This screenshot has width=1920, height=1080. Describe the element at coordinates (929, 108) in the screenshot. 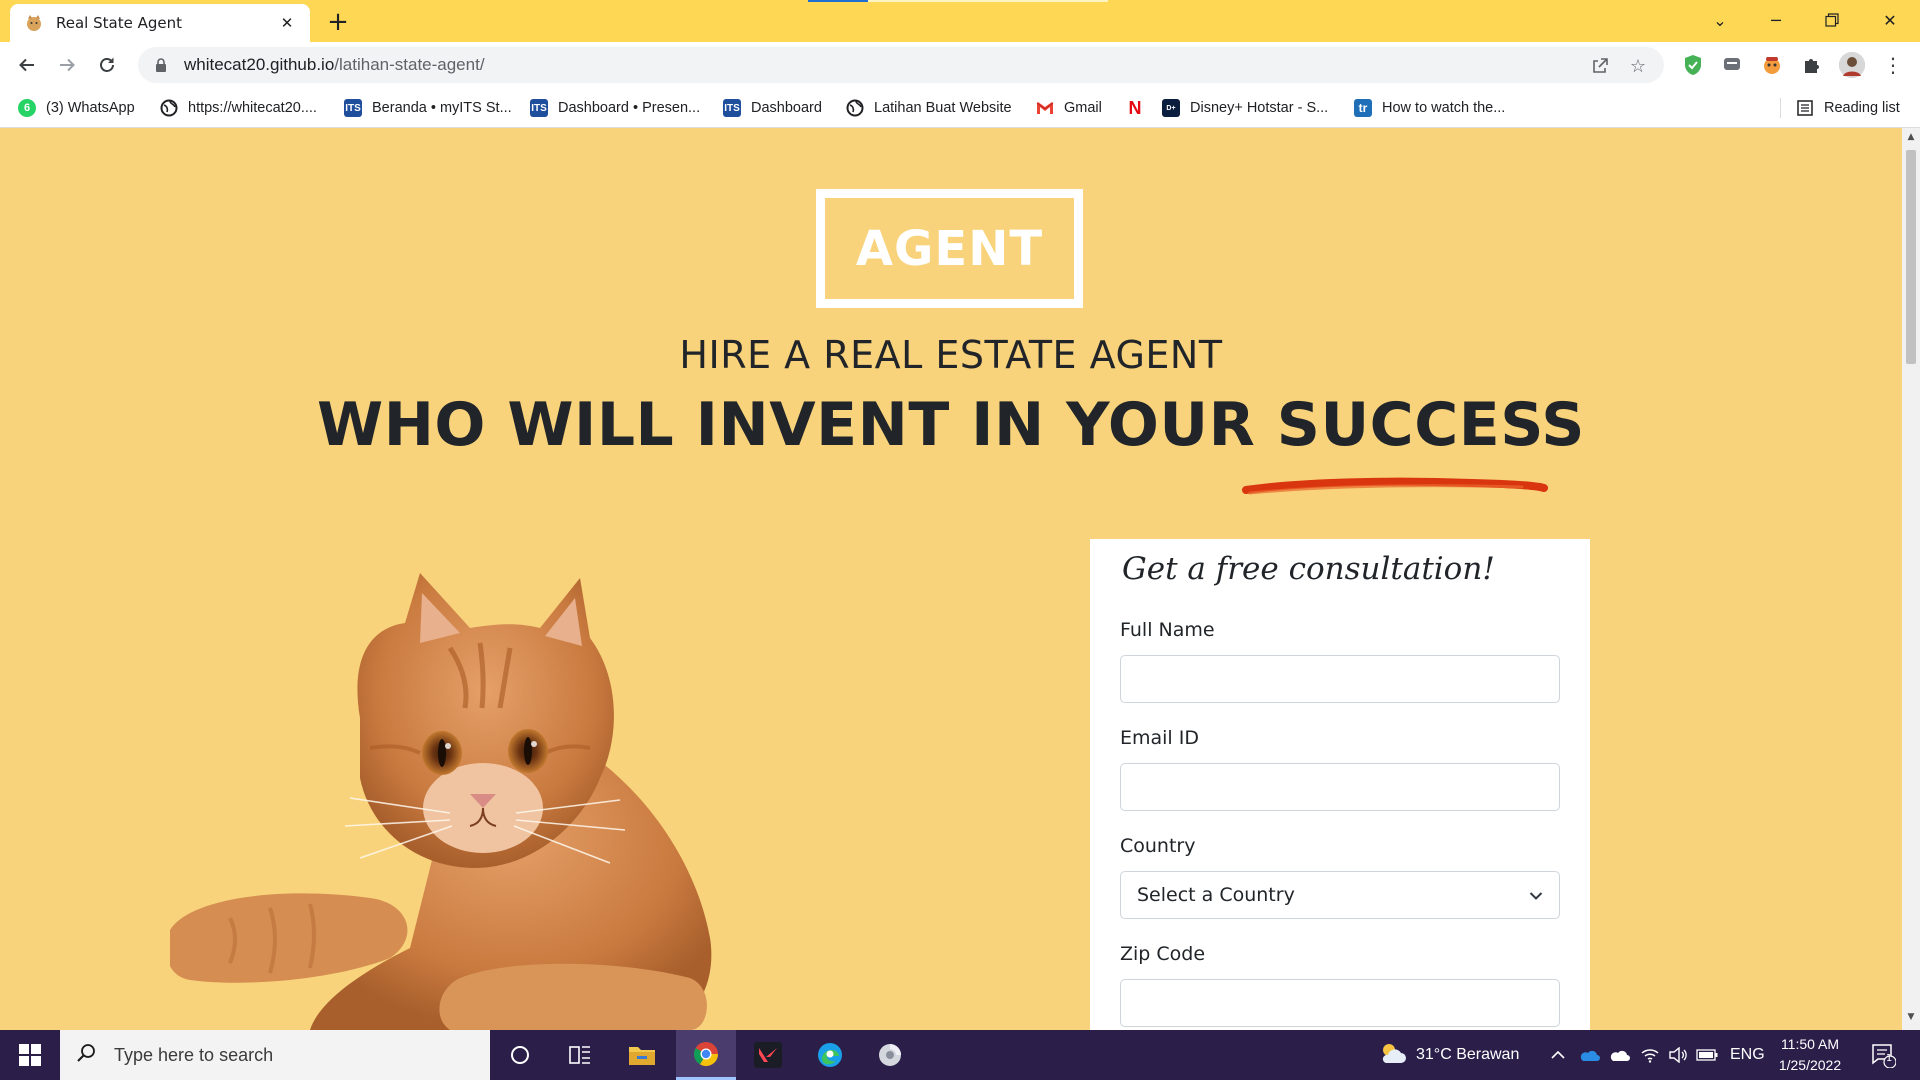

I see `bookmark-latihan: Latihan Buat Website` at that location.